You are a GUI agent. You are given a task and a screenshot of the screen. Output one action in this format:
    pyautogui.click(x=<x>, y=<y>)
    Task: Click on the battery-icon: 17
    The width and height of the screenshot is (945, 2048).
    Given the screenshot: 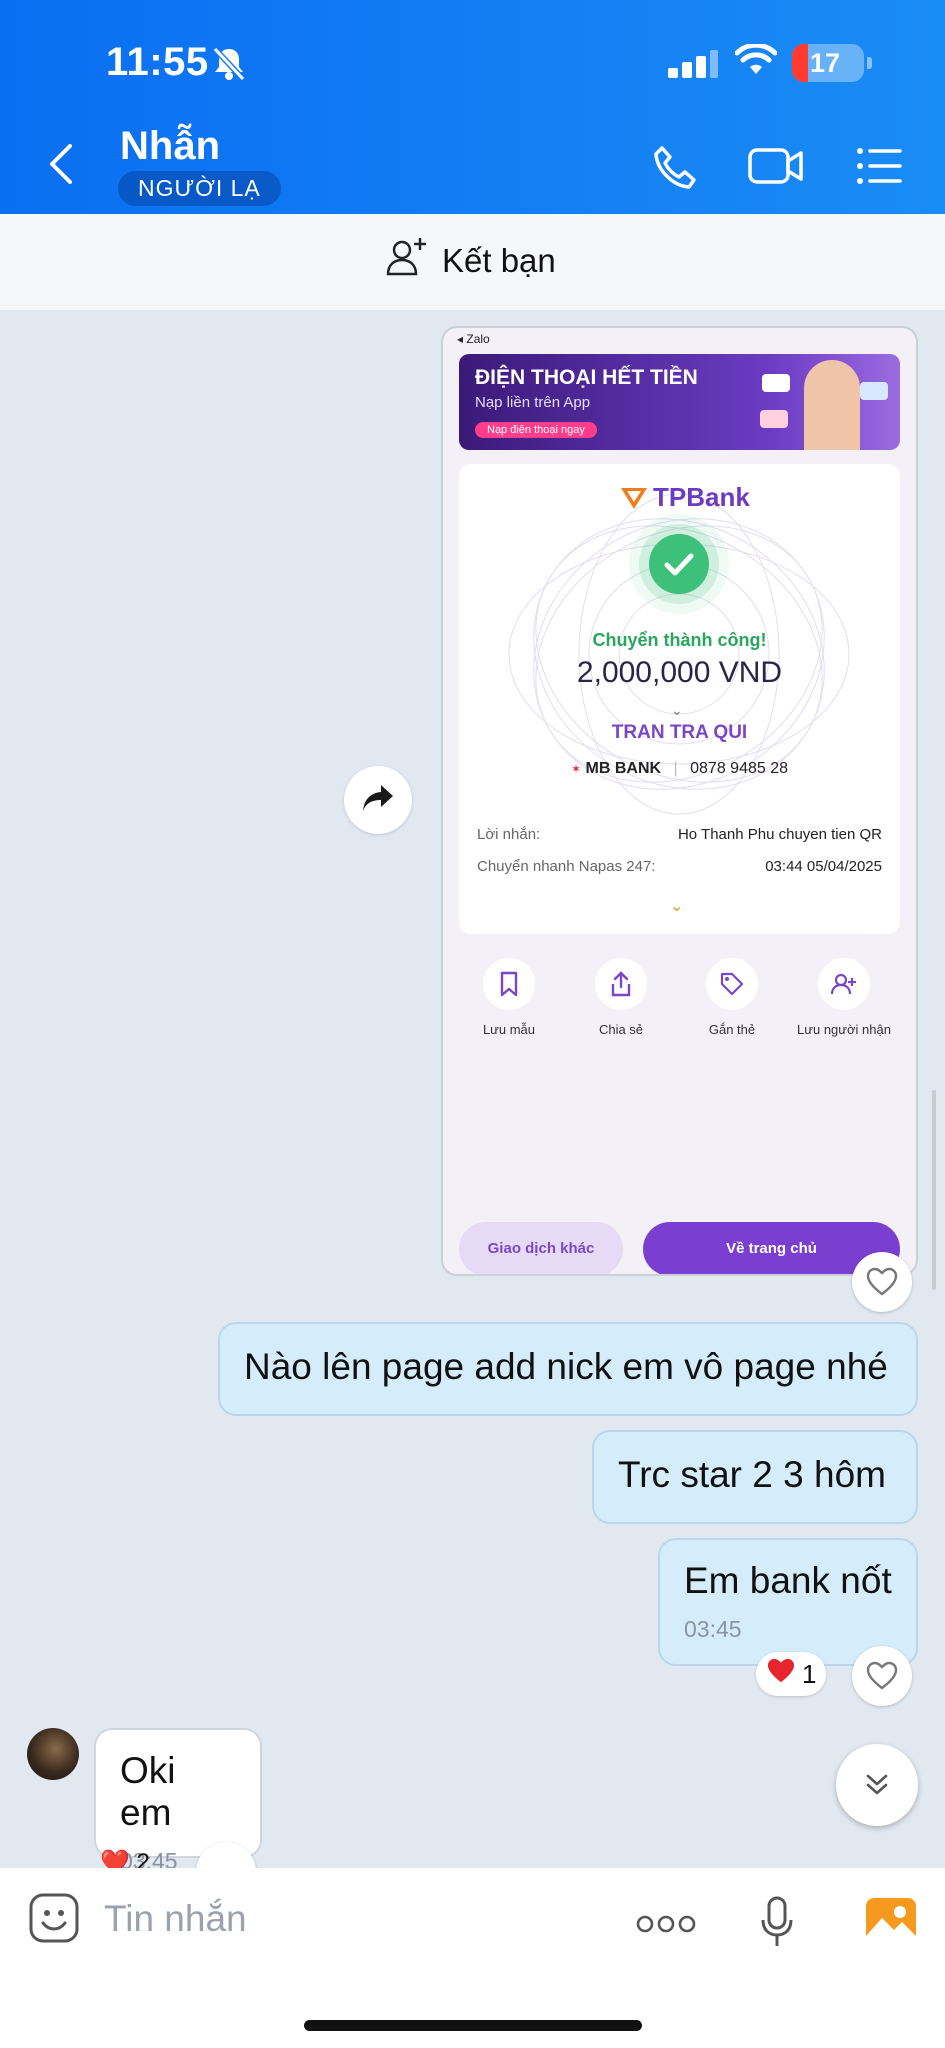 What is the action you would take?
    pyautogui.click(x=832, y=63)
    